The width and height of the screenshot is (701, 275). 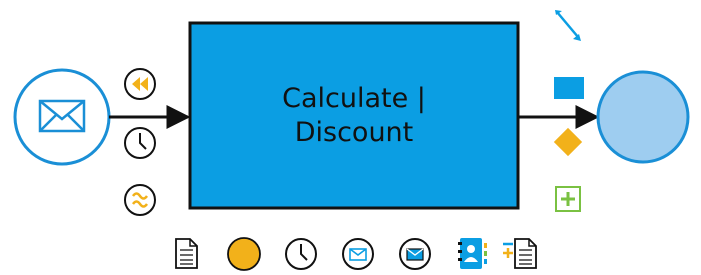 I want to click on envelope-icon, so click(x=62, y=116).